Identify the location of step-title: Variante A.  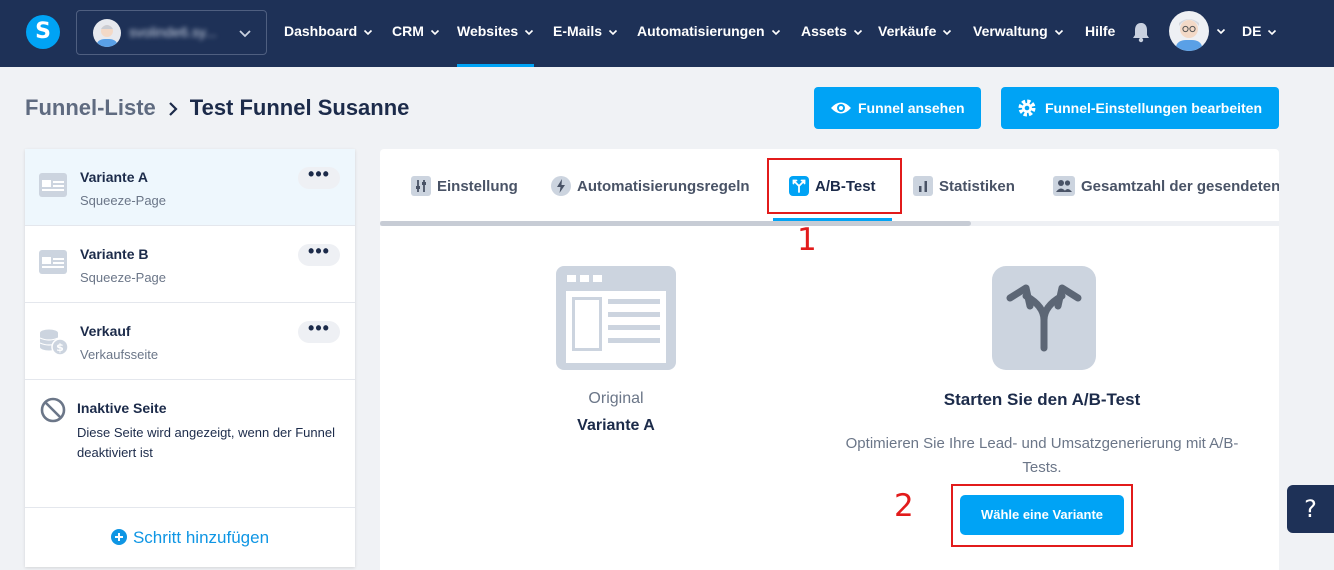
(114, 177).